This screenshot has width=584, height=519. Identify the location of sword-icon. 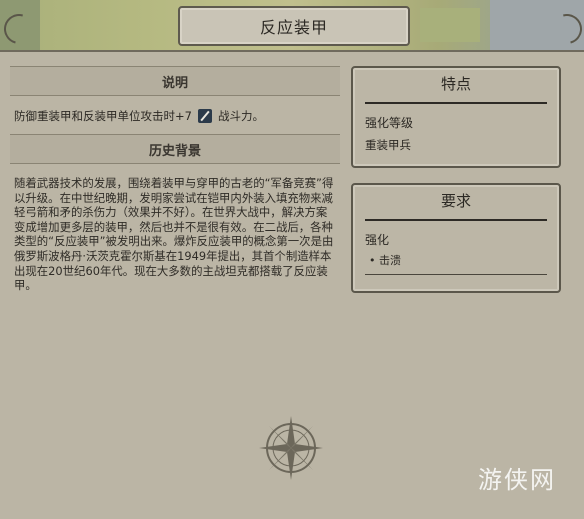
(204, 116).